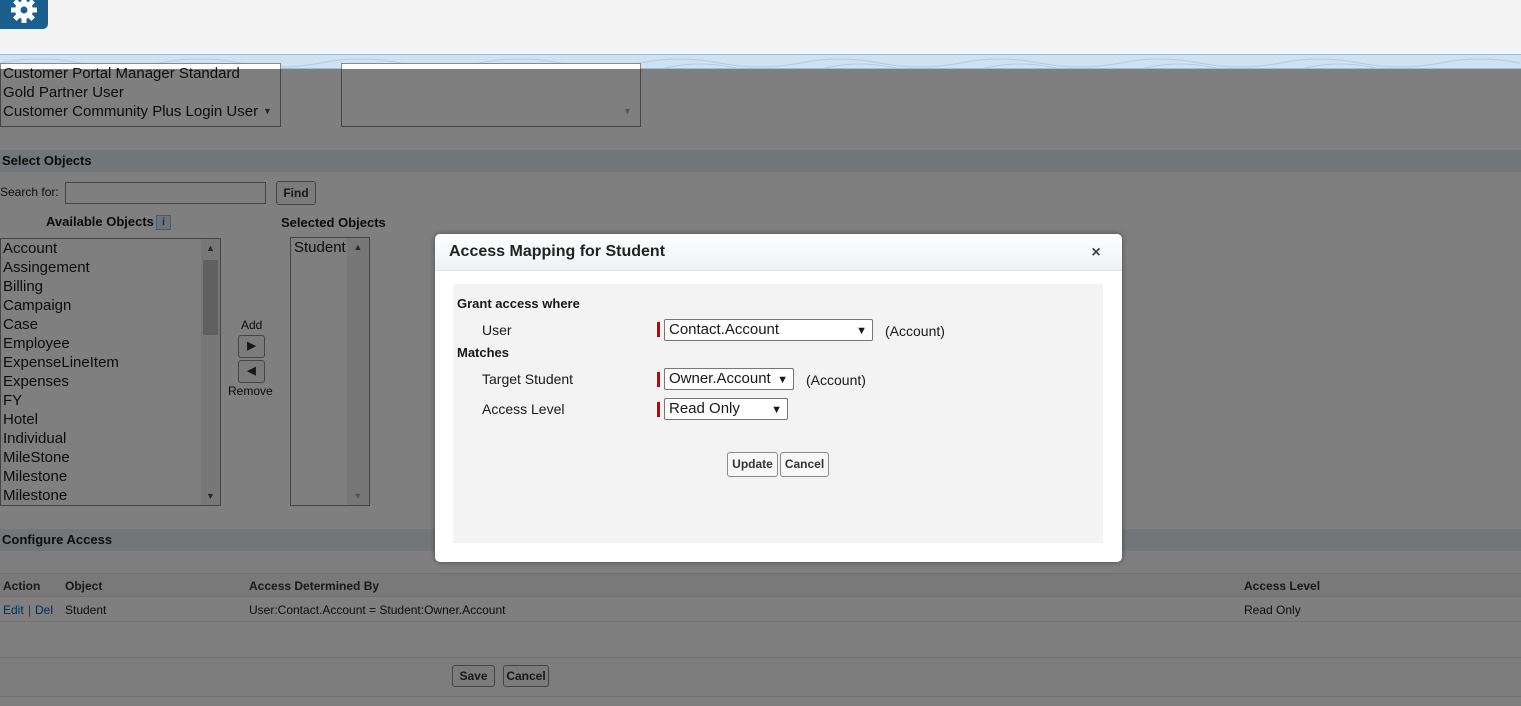  Describe the element at coordinates (528, 379) in the screenshot. I see `target-student-label: Target Student` at that location.